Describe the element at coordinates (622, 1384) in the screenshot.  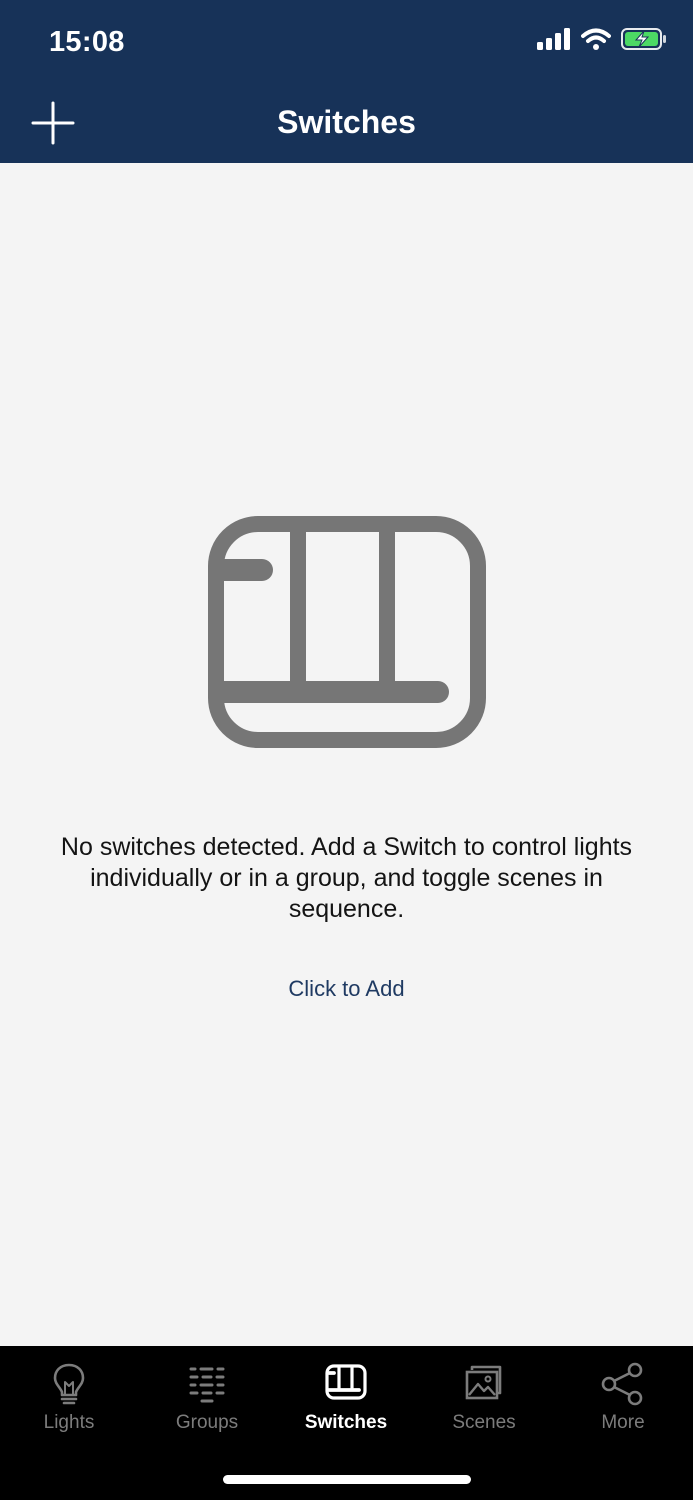
I see `share-icon` at that location.